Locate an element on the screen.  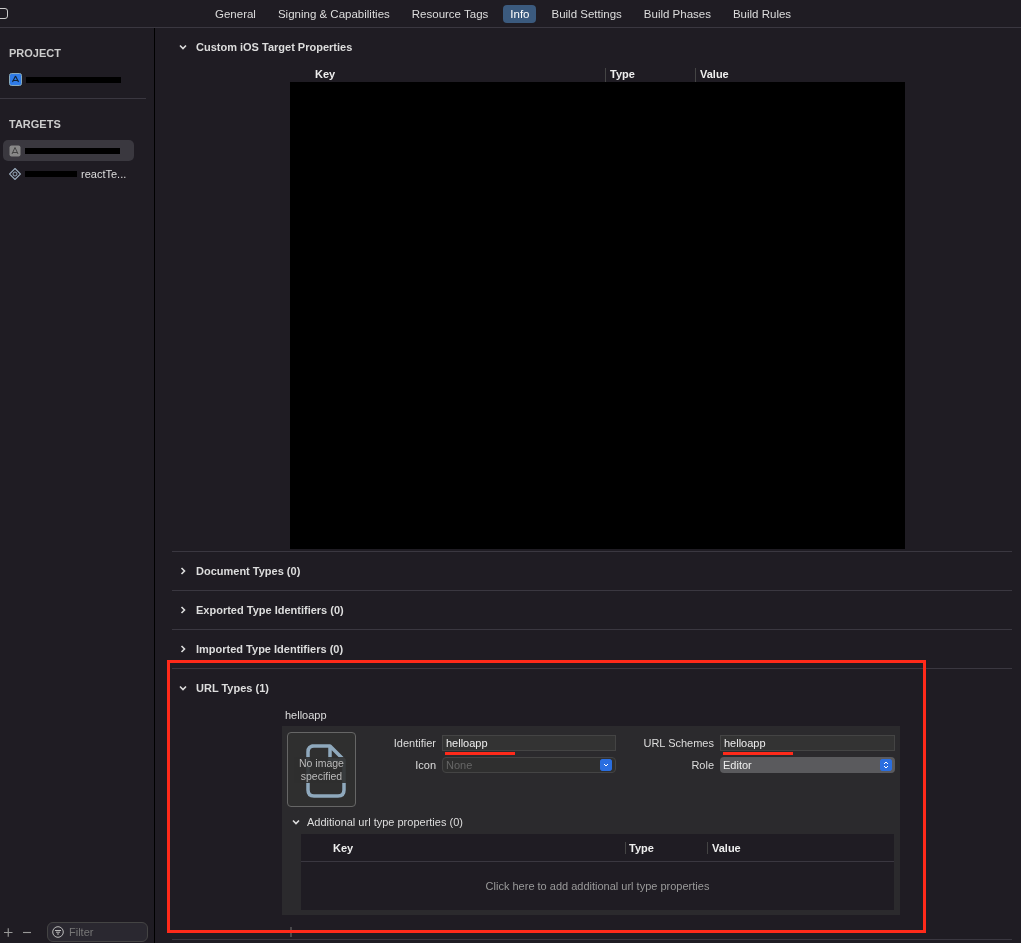
tab: Build Settings is located at coordinates (586, 13).